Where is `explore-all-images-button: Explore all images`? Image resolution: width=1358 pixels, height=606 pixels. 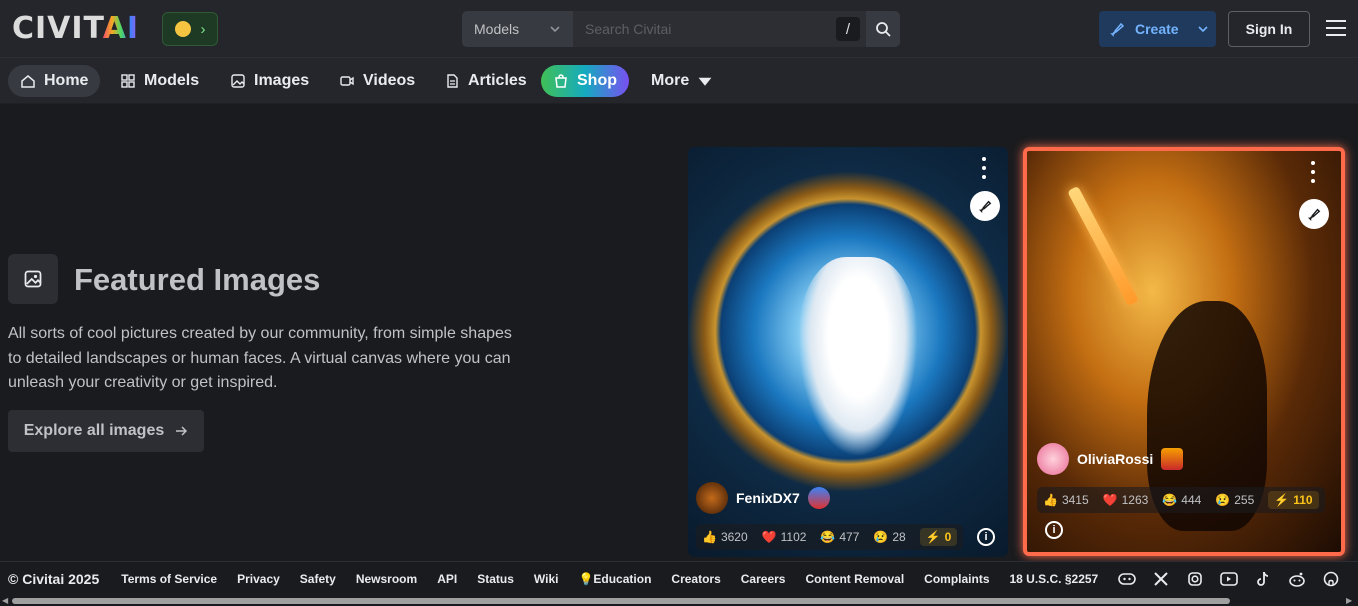
explore-all-images-button: Explore all images is located at coordinates (106, 431).